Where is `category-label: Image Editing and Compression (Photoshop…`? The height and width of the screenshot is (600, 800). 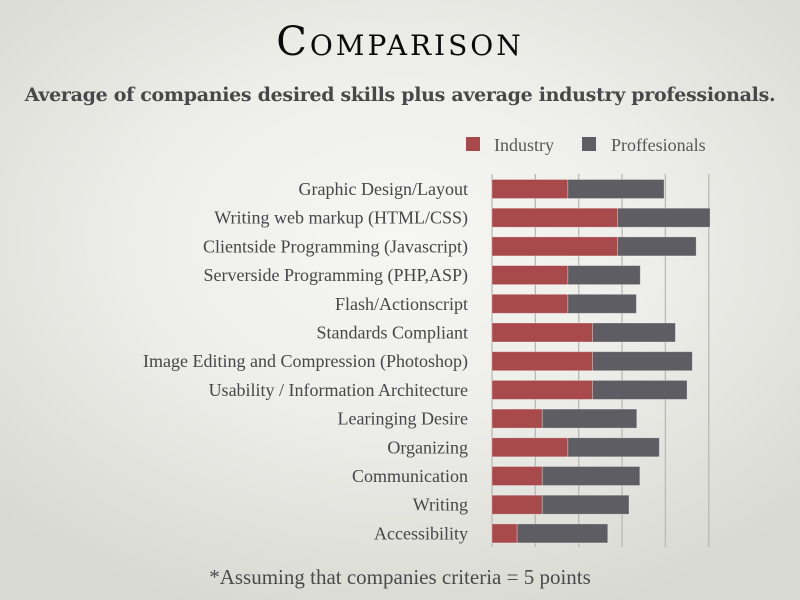 category-label: Image Editing and Compression (Photoshop… is located at coordinates (305, 361).